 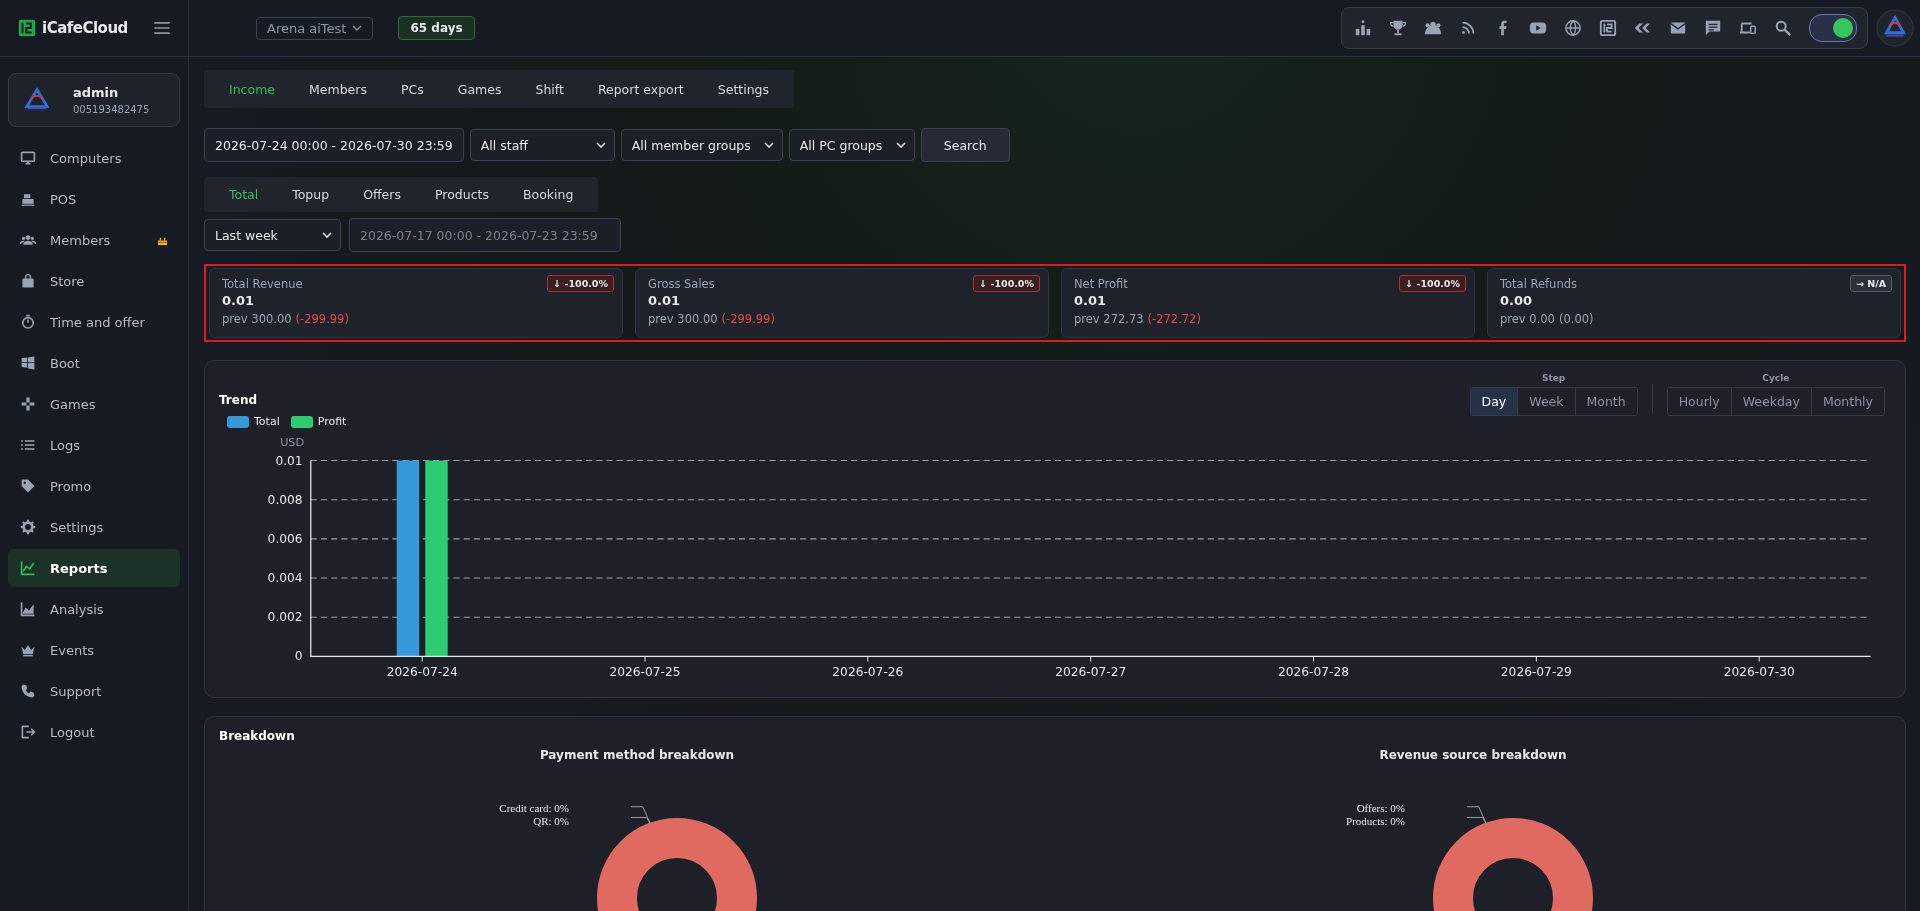 What do you see at coordinates (1375, 821) in the screenshot?
I see `slice-label: Products: 0%` at bounding box center [1375, 821].